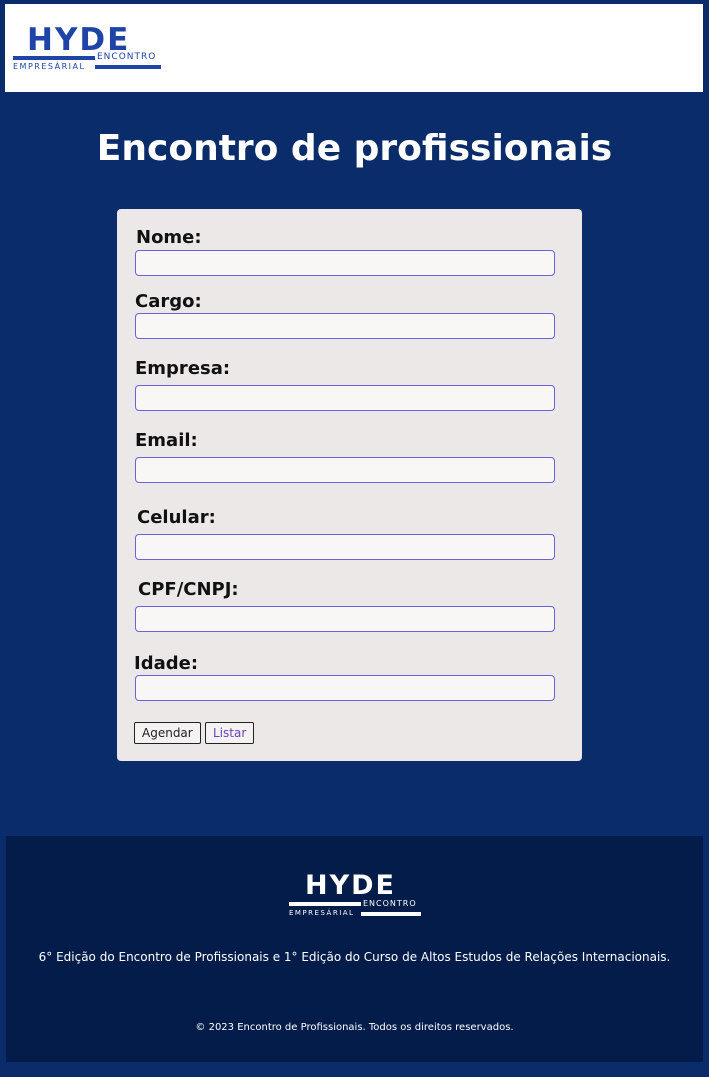 The image size is (709, 1077). What do you see at coordinates (351, 885) in the screenshot?
I see `logo-word: HYDE` at bounding box center [351, 885].